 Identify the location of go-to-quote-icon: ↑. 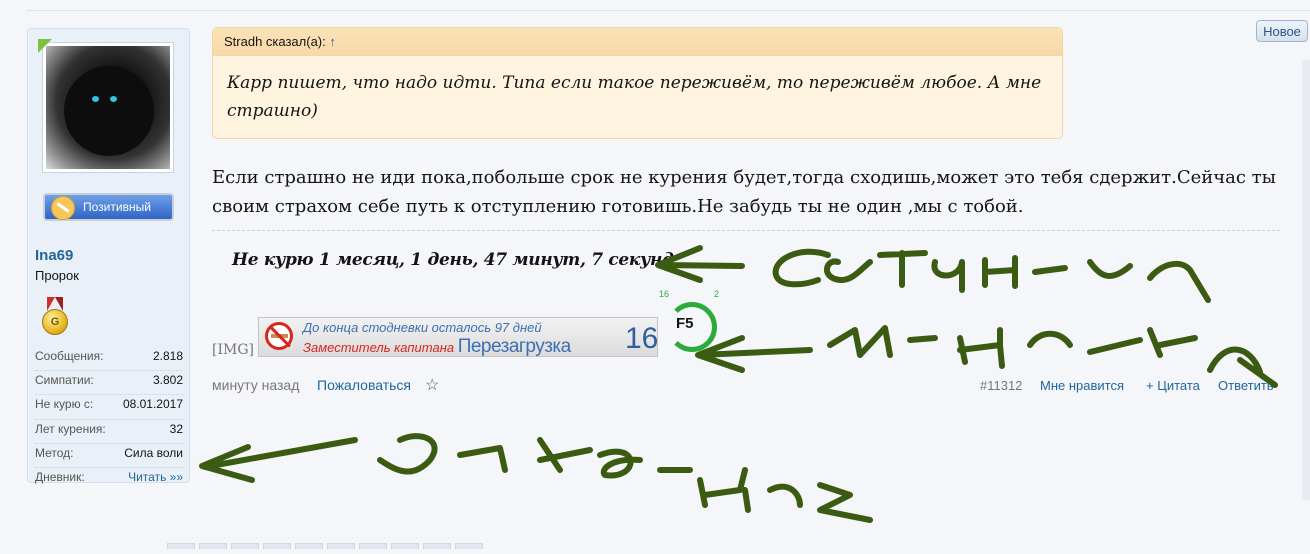
(332, 41).